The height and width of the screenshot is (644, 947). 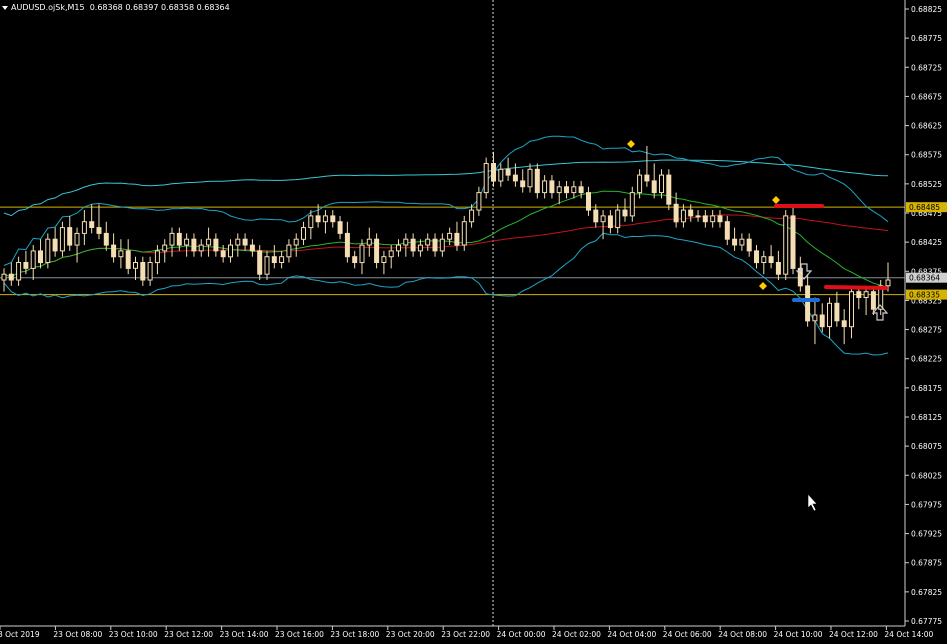 I want to click on price-tick-label: 0.68675, so click(x=926, y=96).